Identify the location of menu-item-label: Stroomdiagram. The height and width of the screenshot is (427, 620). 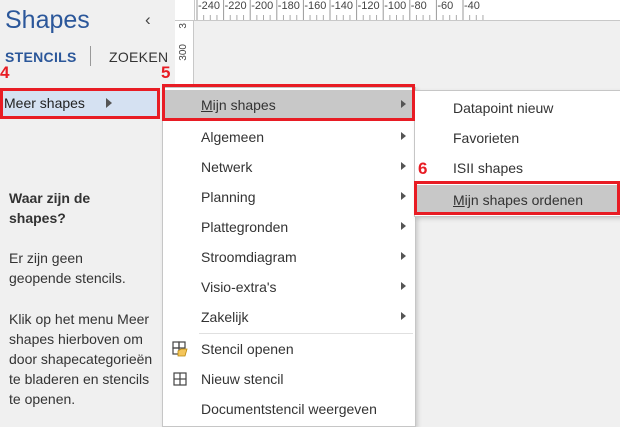
(249, 257).